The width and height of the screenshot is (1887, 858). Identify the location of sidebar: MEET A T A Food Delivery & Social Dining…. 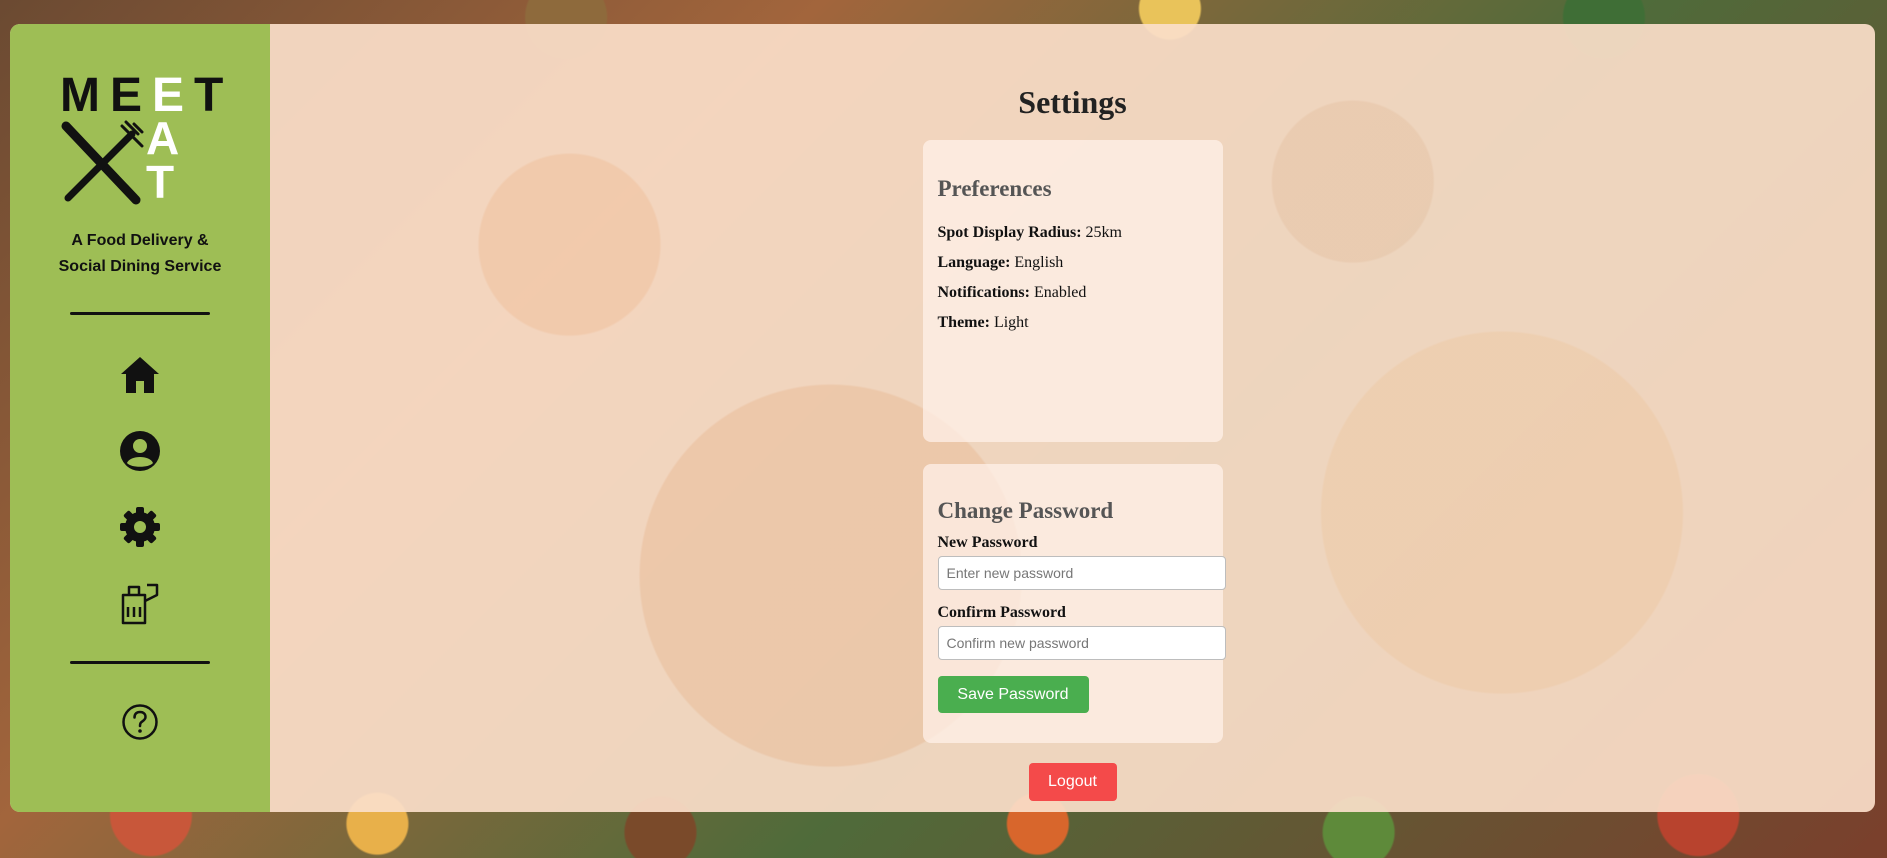
(140, 418).